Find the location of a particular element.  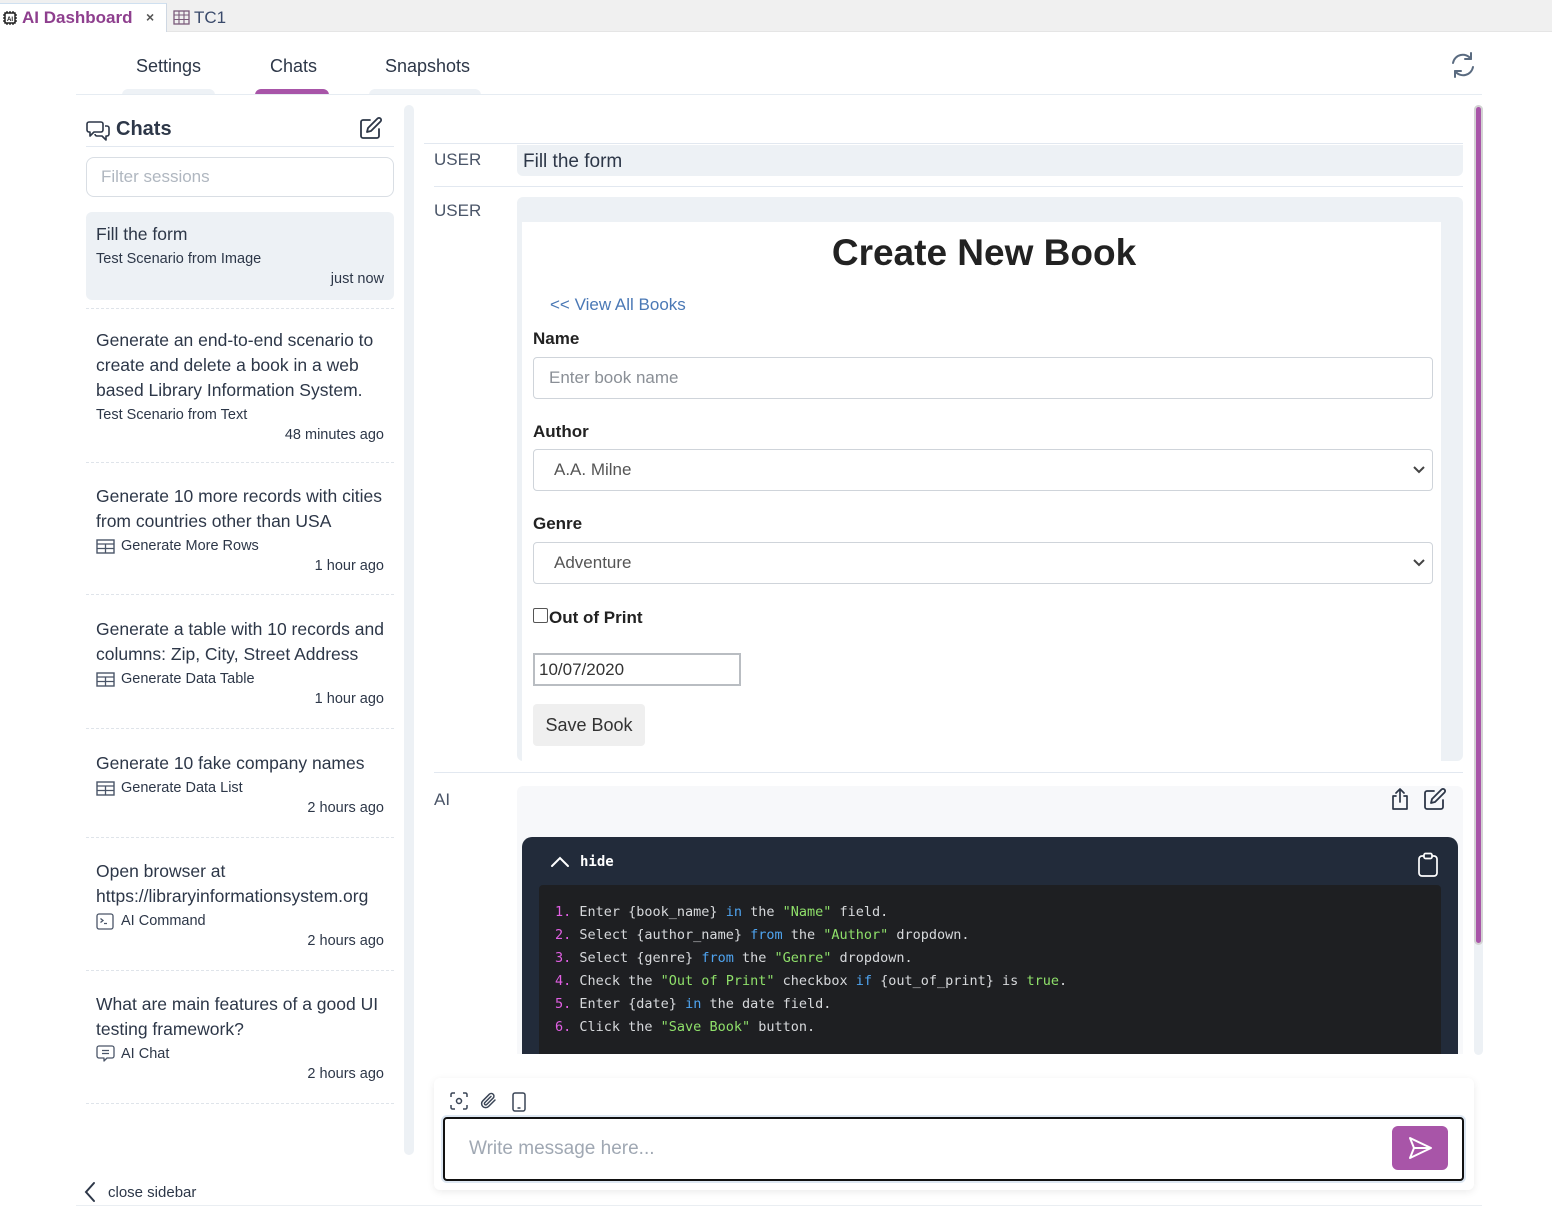

author-select: A.A. Milne is located at coordinates (983, 470).